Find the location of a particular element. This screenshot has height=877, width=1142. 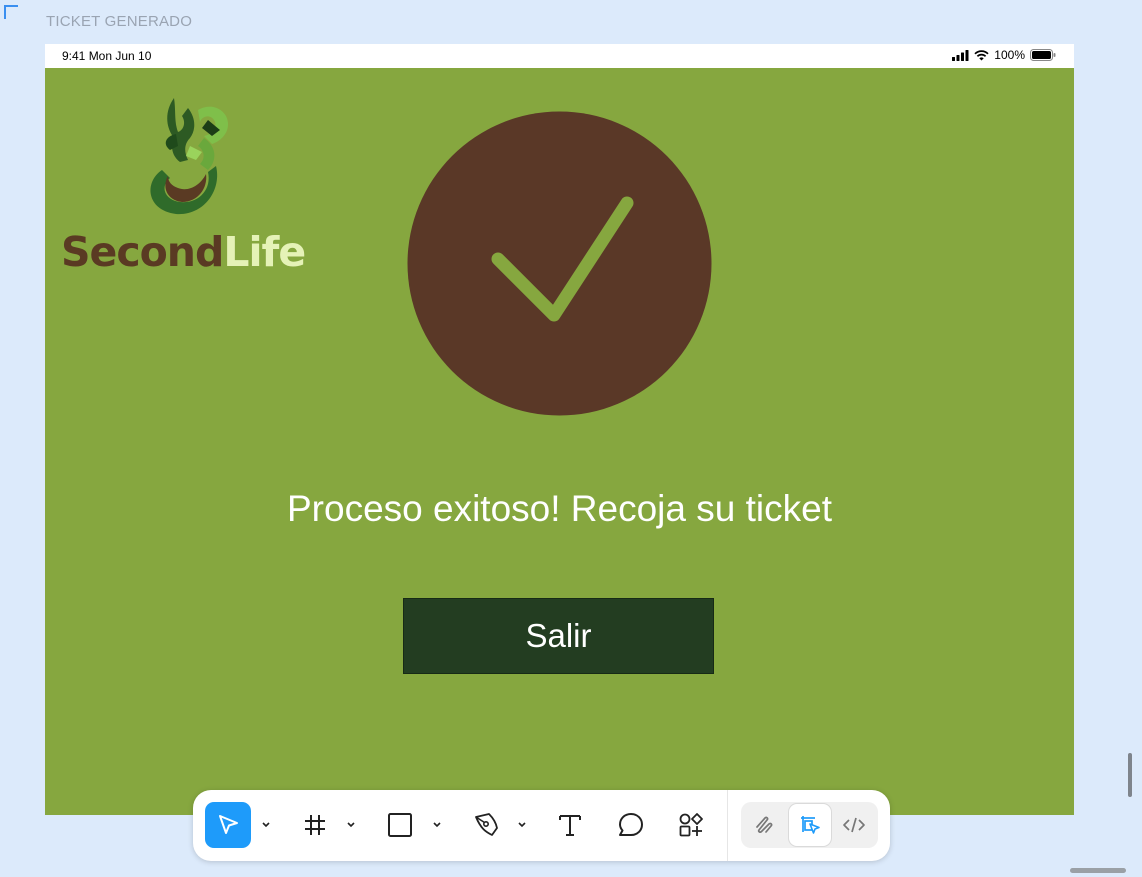

components-tool-button is located at coordinates (691, 825).